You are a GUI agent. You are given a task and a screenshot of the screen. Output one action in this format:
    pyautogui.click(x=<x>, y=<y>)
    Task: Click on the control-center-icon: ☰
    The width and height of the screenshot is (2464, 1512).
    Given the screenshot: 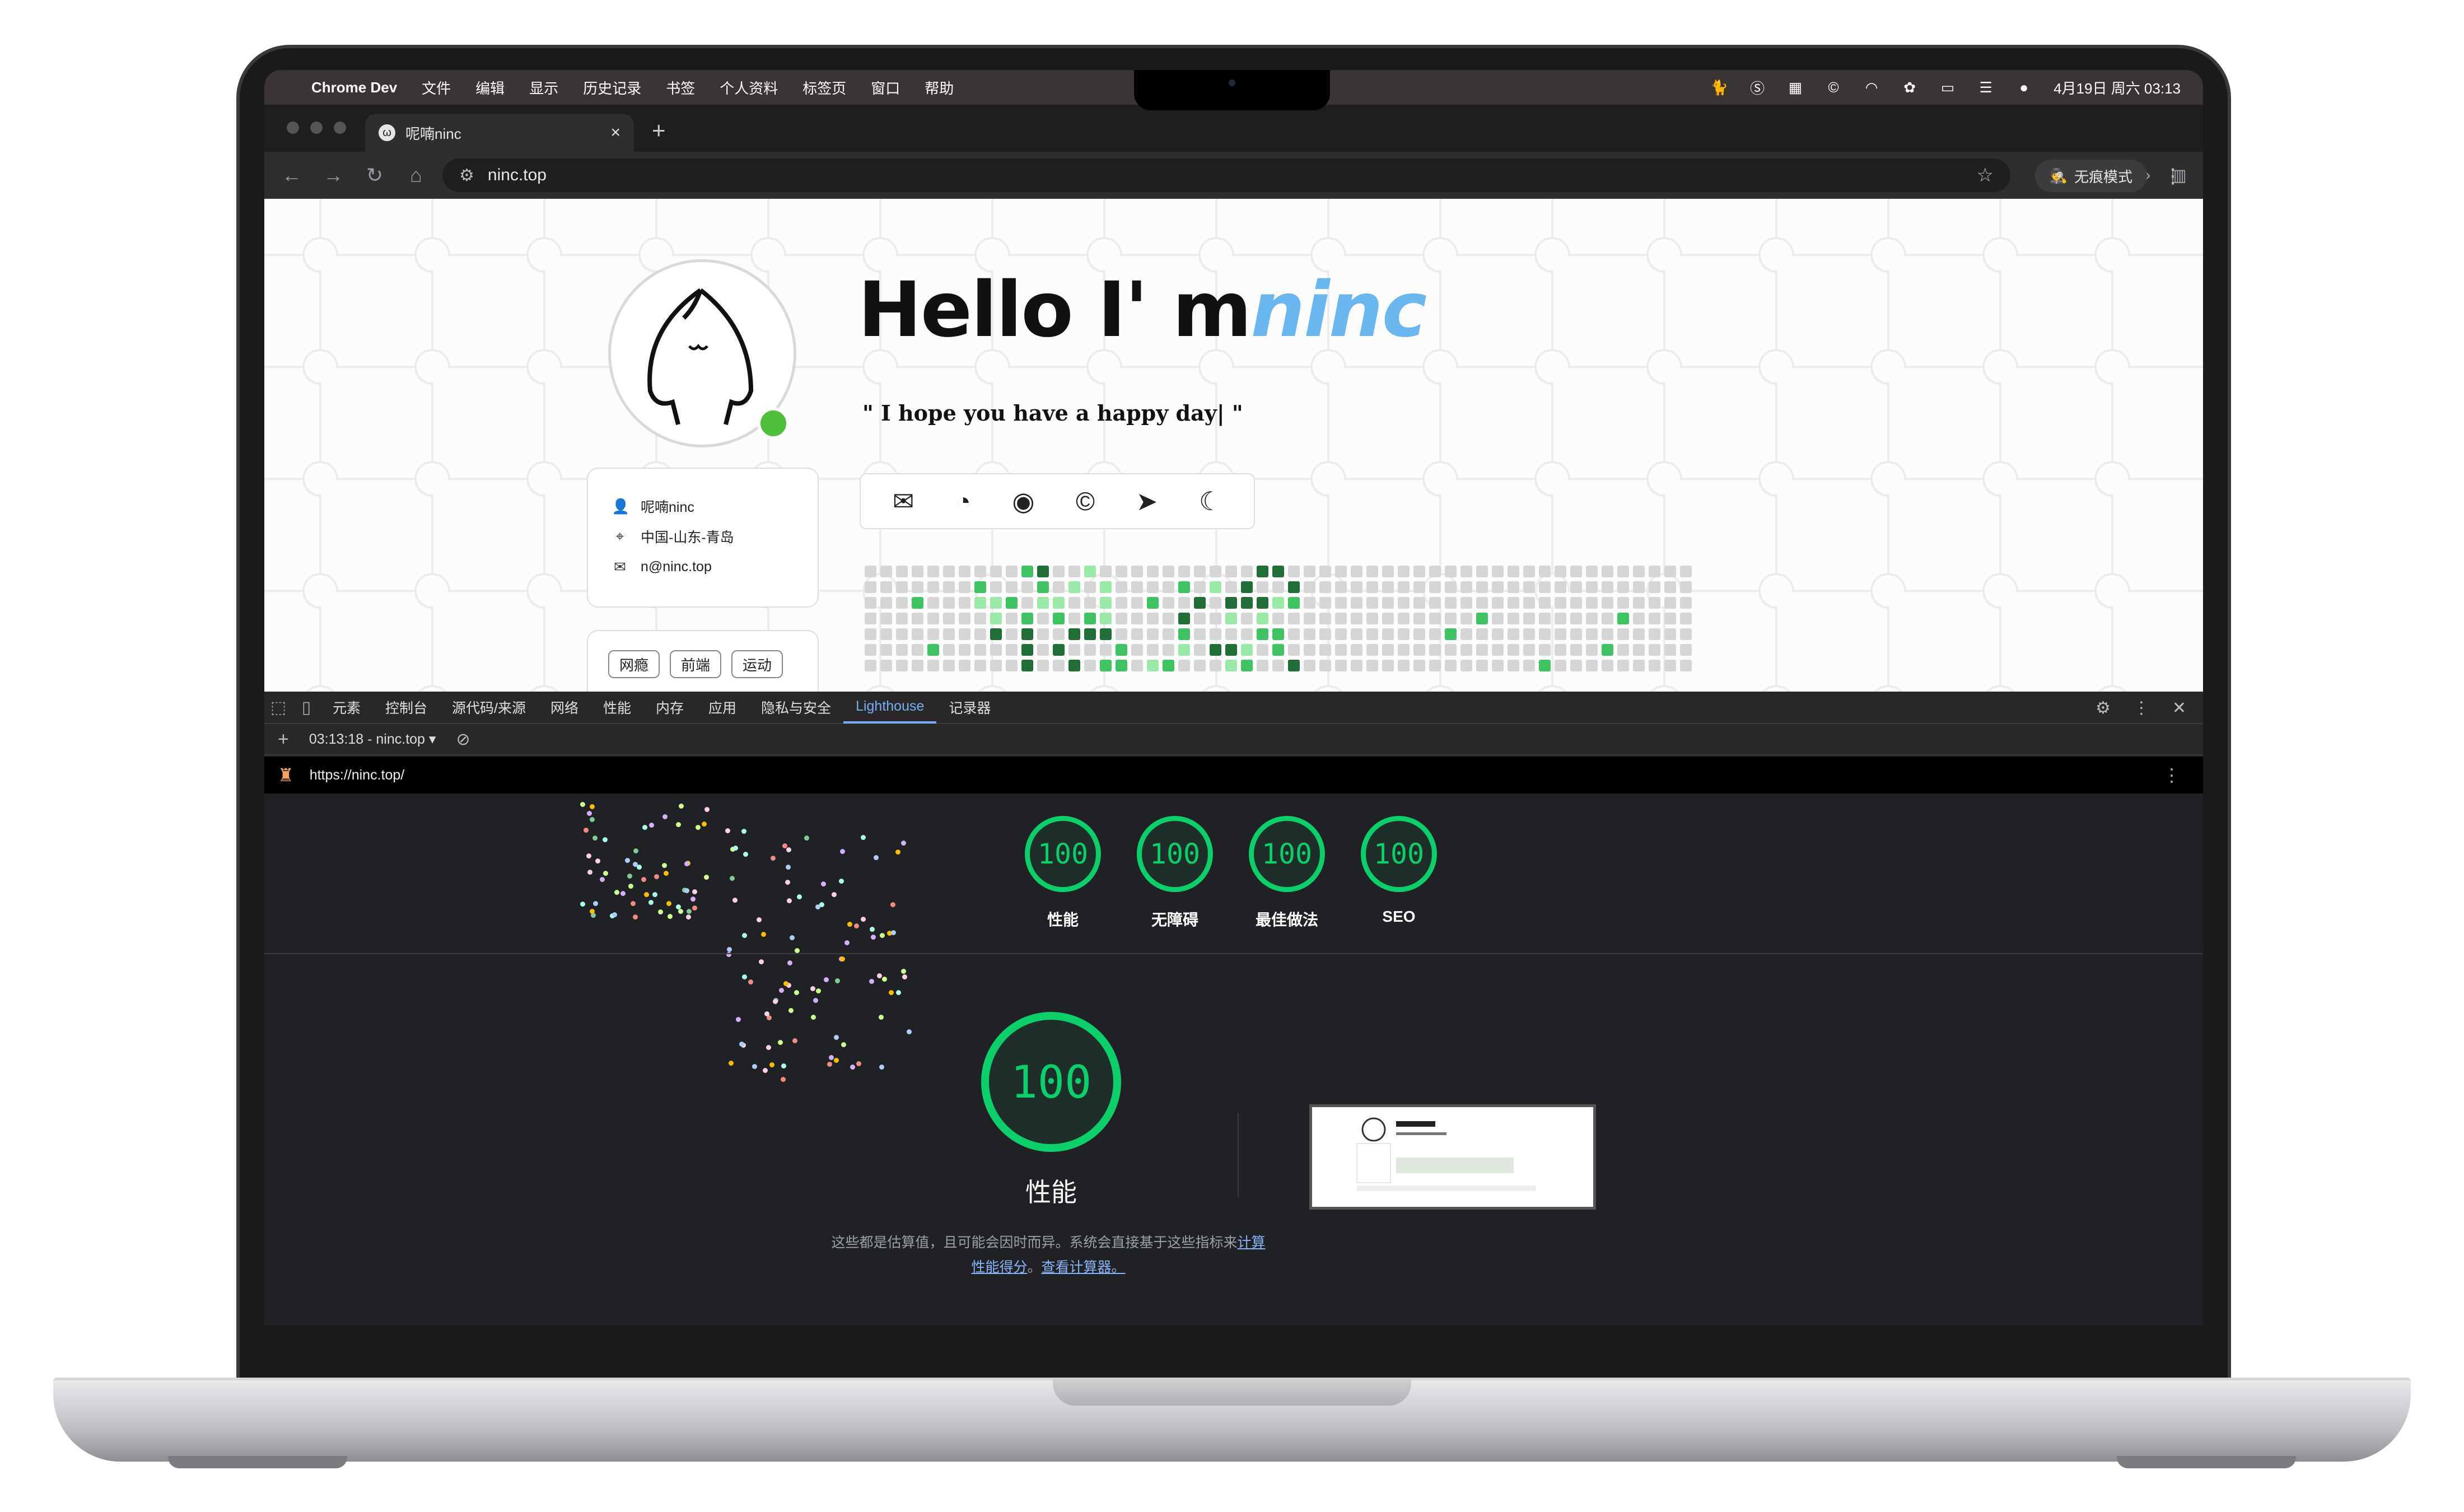 What is the action you would take?
    pyautogui.click(x=1986, y=88)
    